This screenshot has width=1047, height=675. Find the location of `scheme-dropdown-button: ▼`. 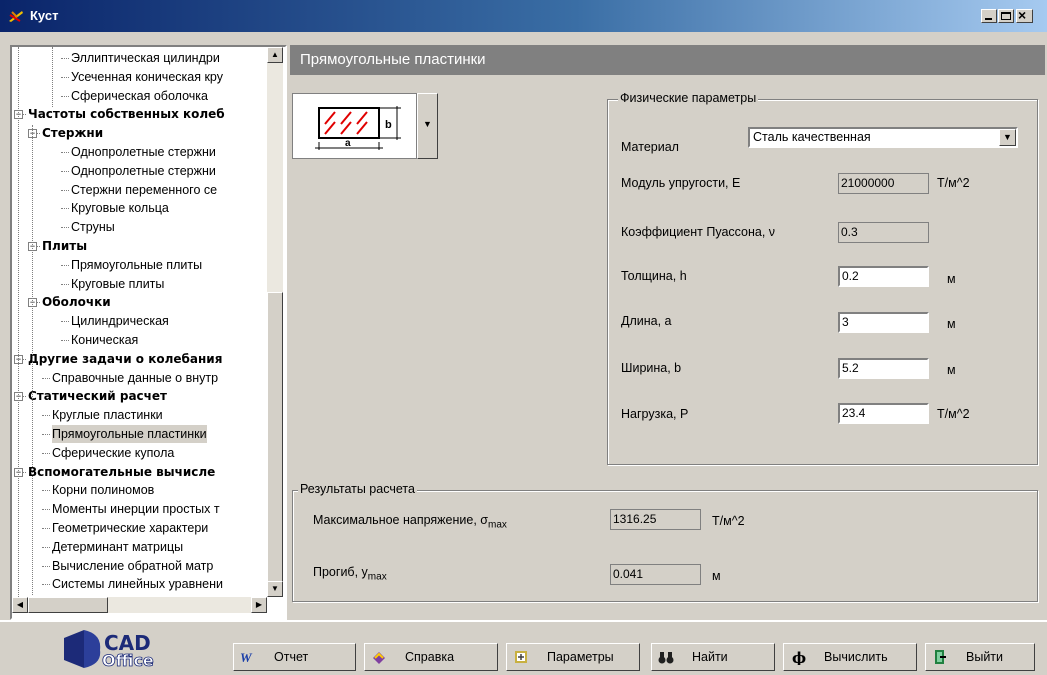

scheme-dropdown-button: ▼ is located at coordinates (427, 126).